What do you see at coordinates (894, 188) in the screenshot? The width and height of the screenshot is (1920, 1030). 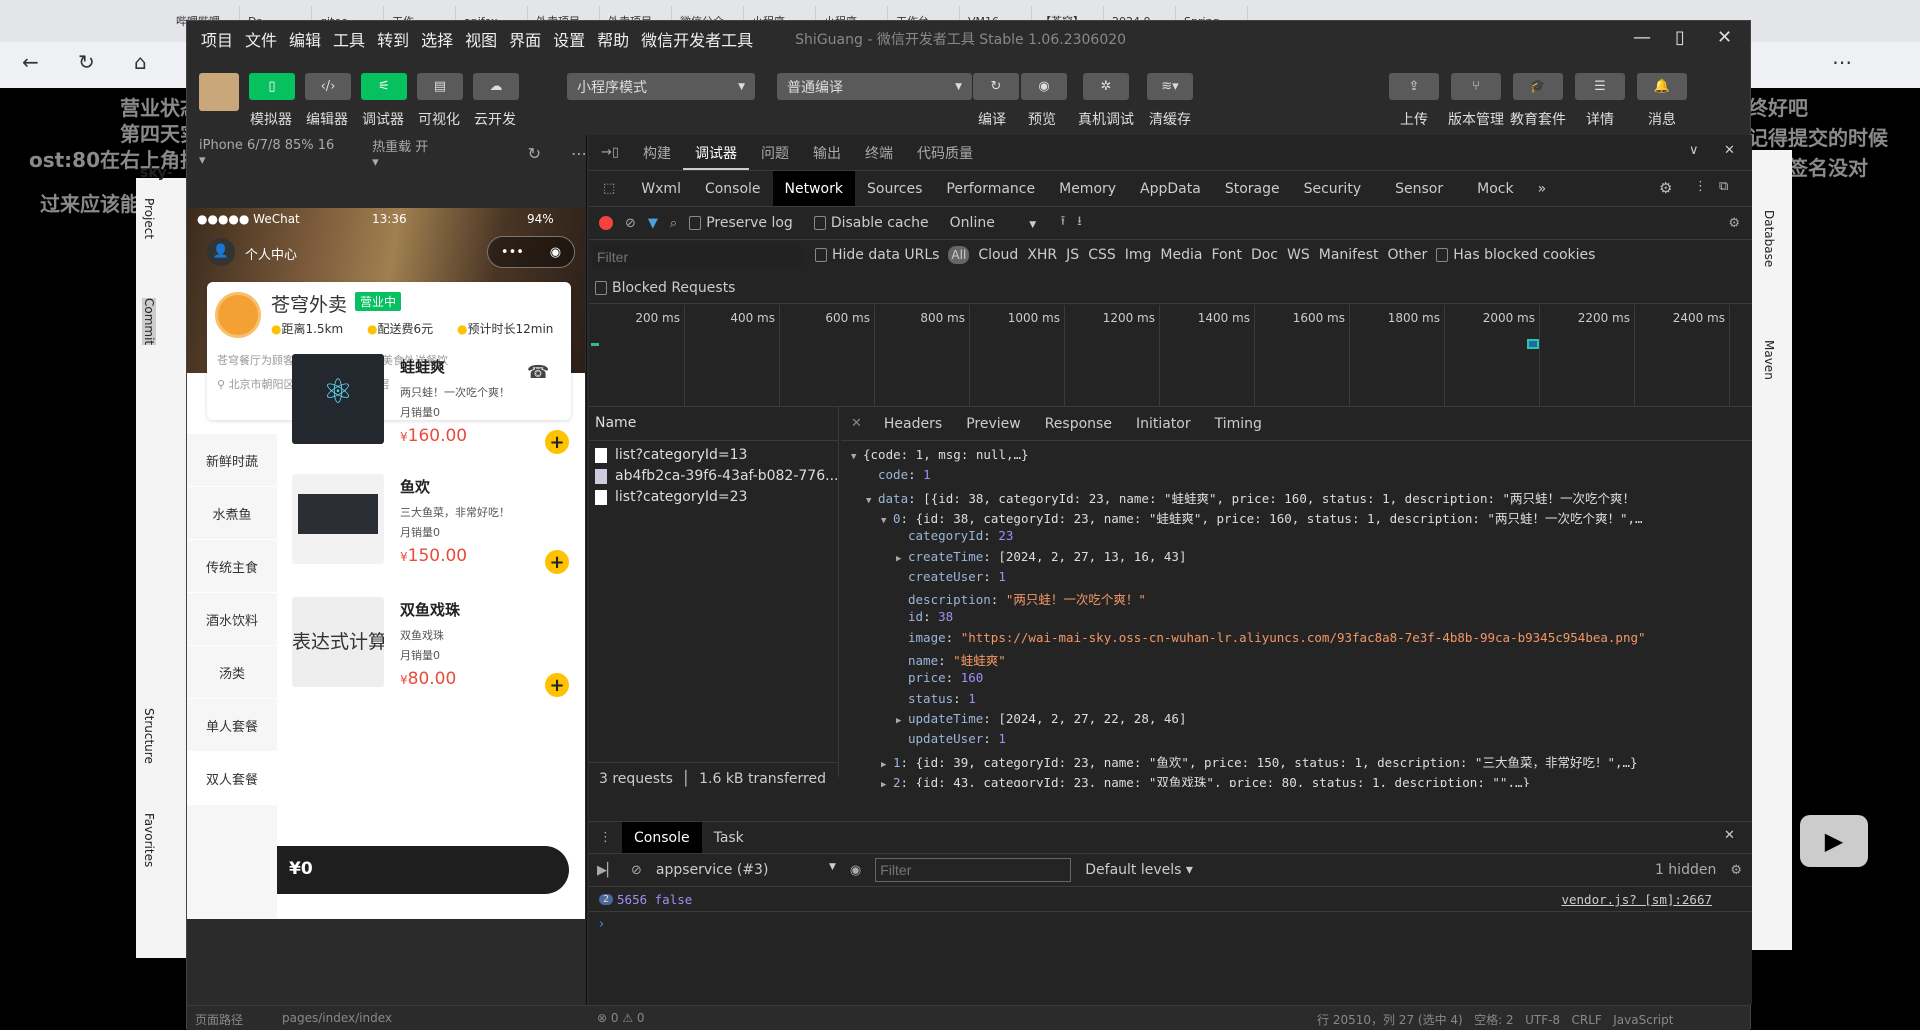 I see `panel-tab-sources: Sources` at bounding box center [894, 188].